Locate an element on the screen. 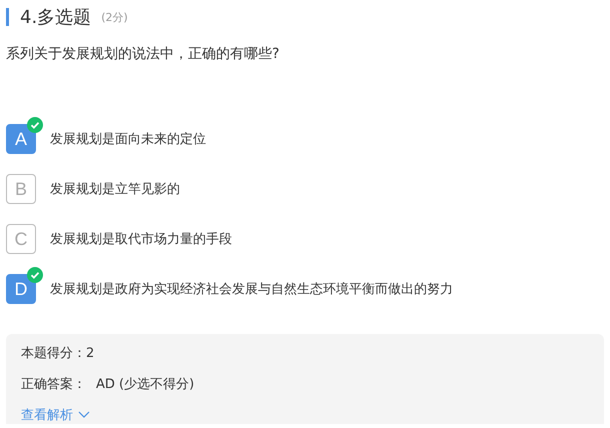  option-letter: A is located at coordinates (21, 139).